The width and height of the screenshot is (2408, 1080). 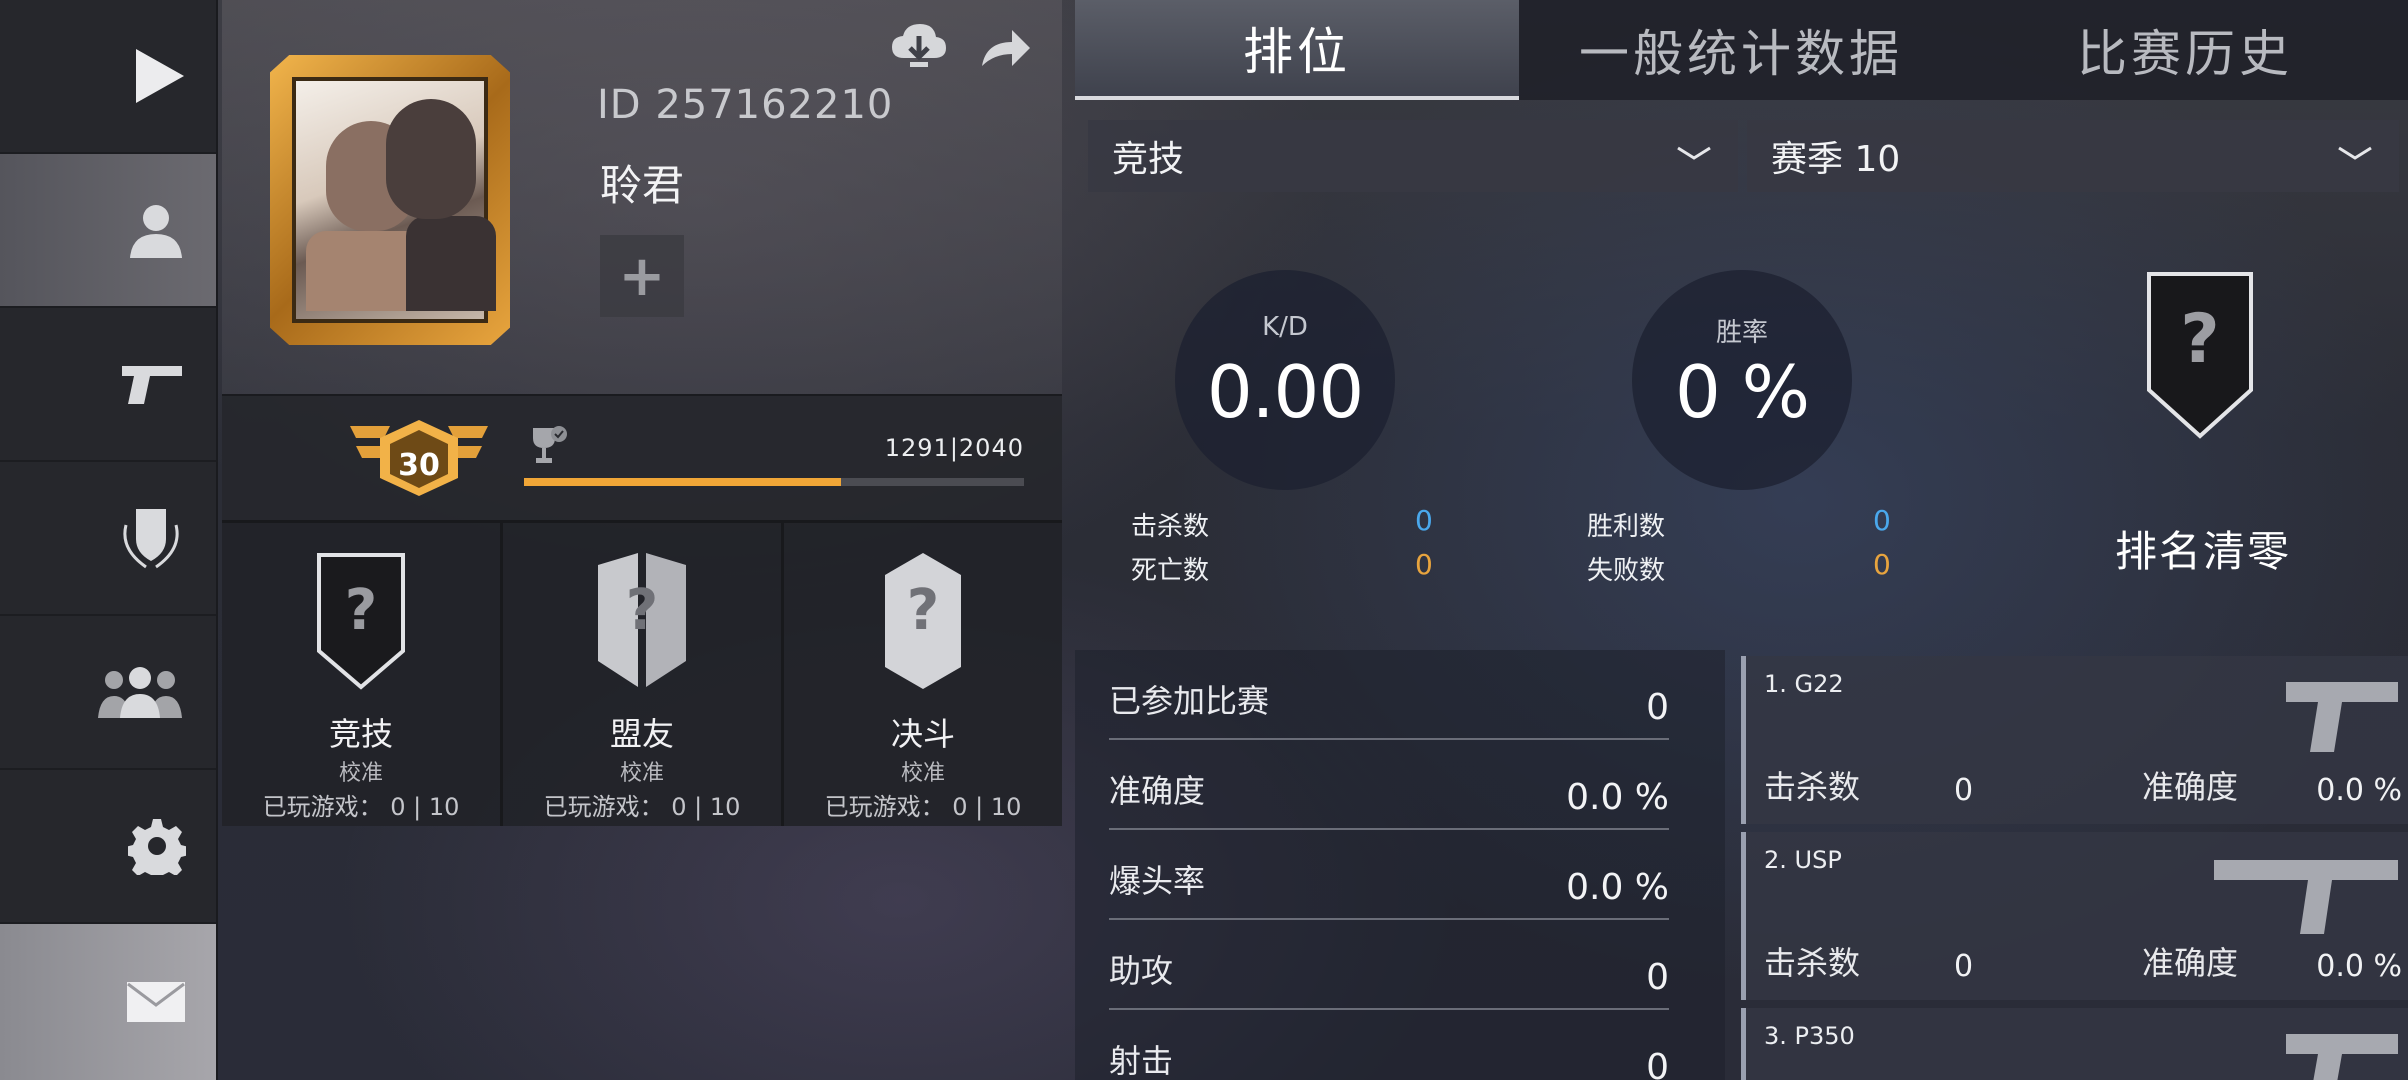 I want to click on mode-select: 竞技, so click(x=1413, y=156).